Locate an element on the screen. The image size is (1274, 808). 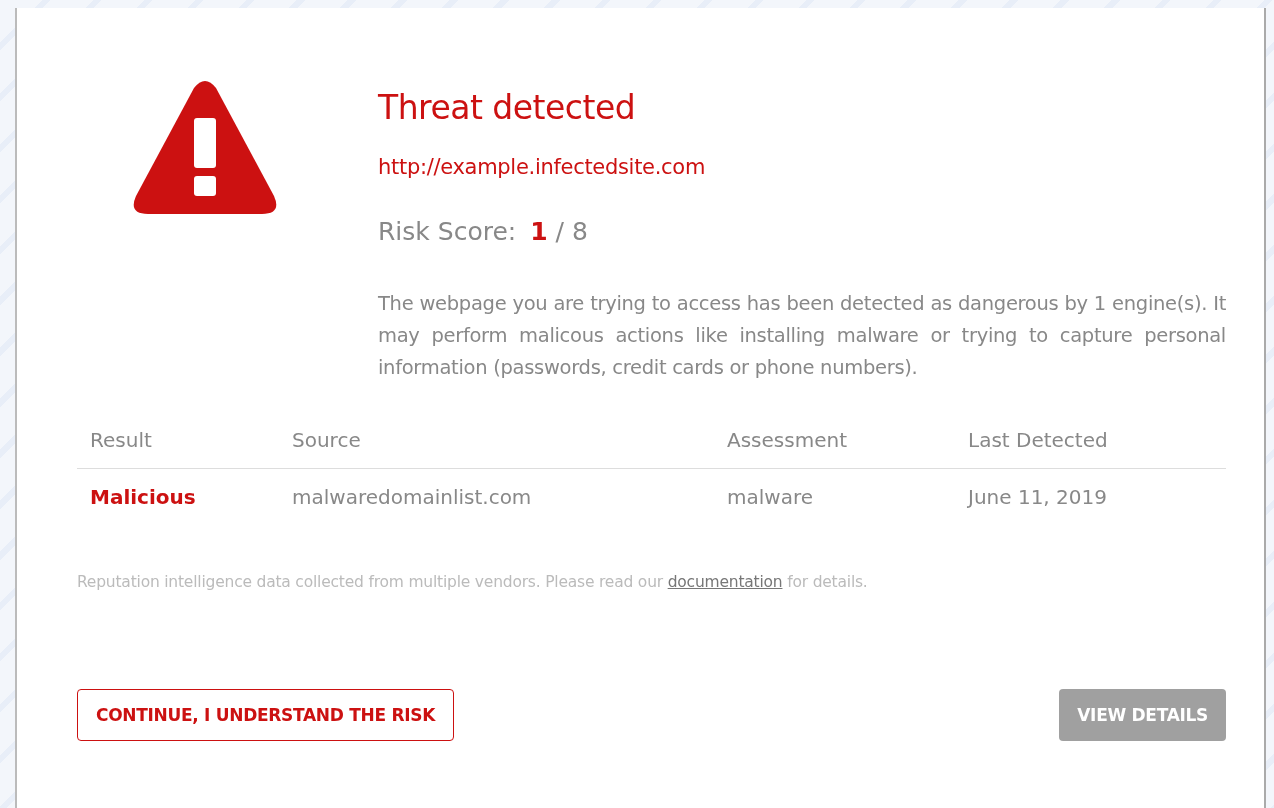
risk-total: / 8 is located at coordinates (571, 231).